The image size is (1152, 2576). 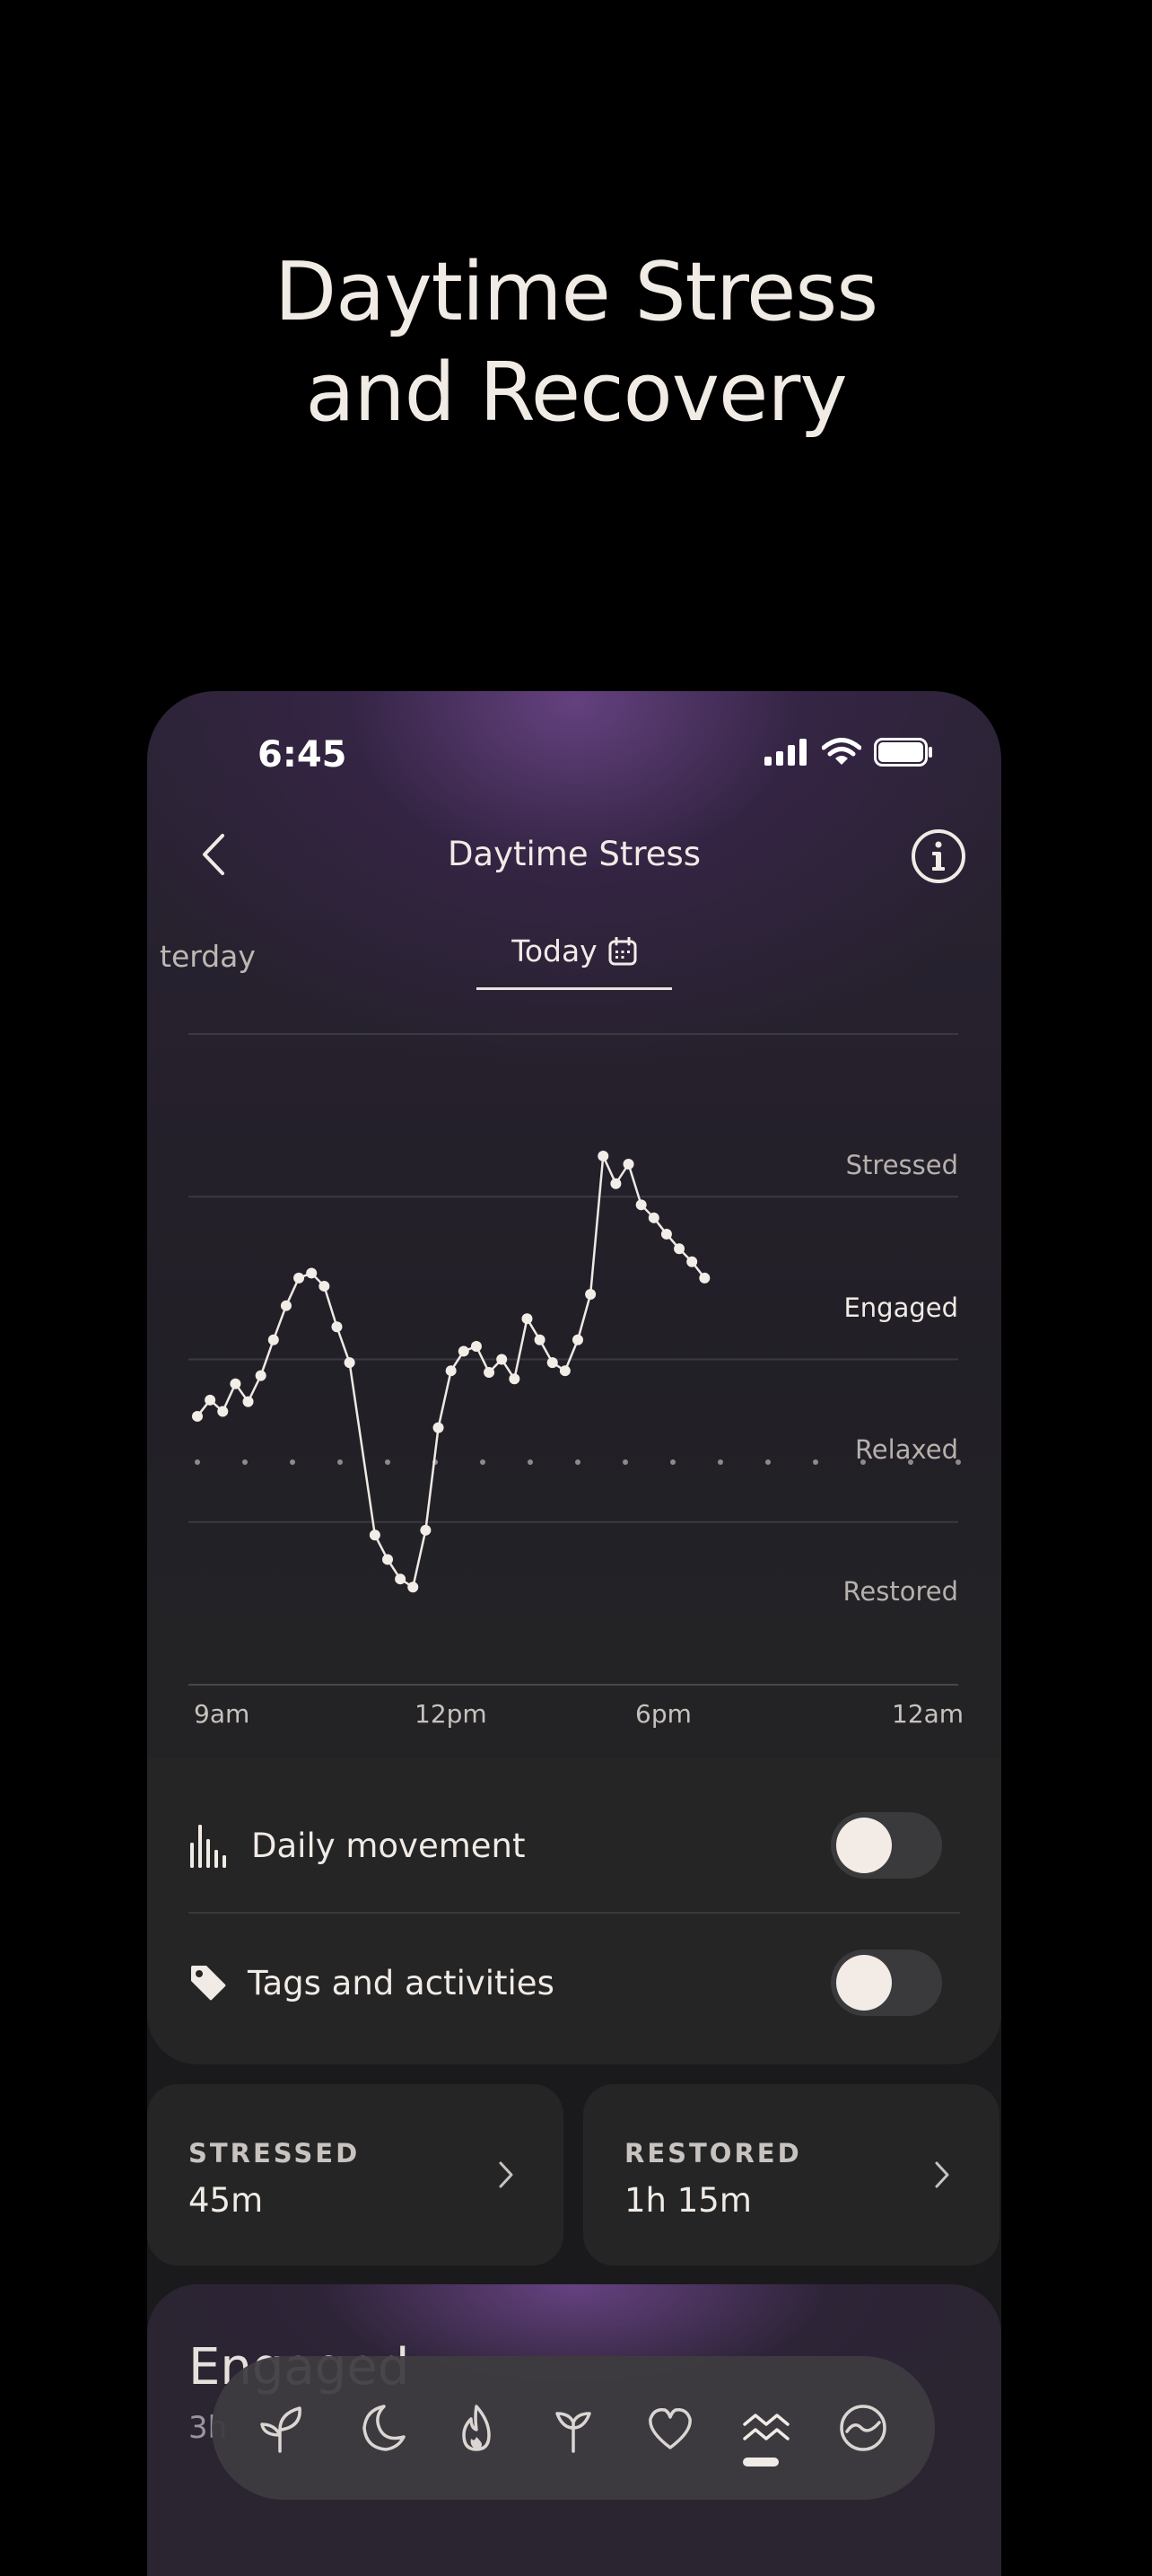 What do you see at coordinates (208, 1983) in the screenshot?
I see `tag-icon` at bounding box center [208, 1983].